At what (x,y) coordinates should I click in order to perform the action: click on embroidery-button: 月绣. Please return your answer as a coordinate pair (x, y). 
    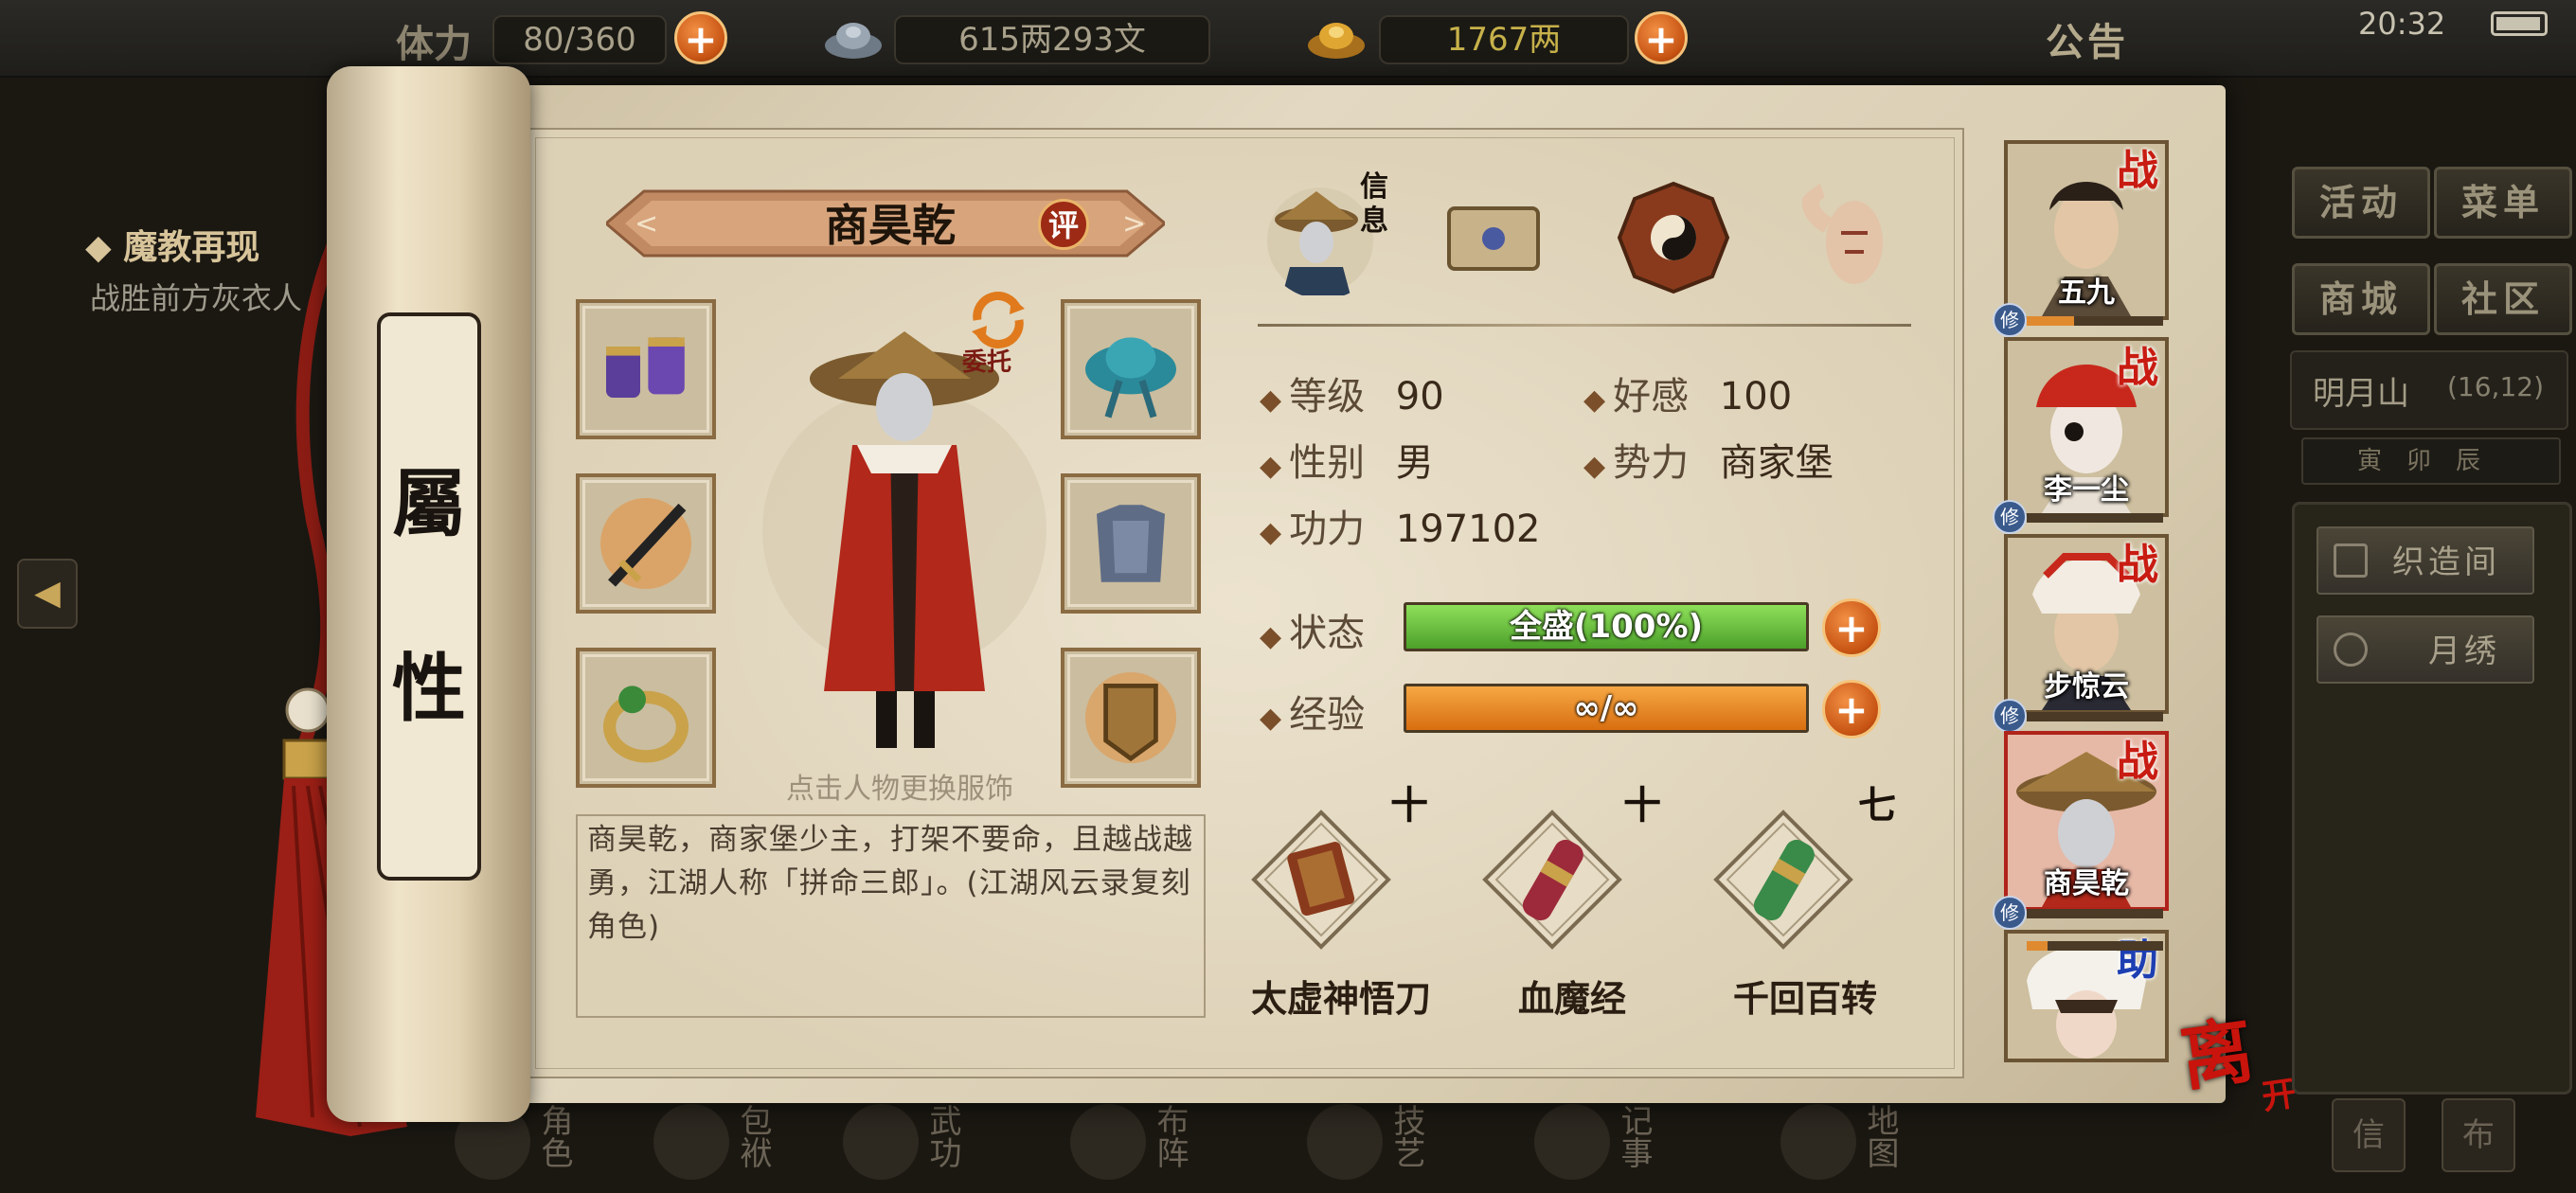
    Looking at the image, I should click on (2425, 649).